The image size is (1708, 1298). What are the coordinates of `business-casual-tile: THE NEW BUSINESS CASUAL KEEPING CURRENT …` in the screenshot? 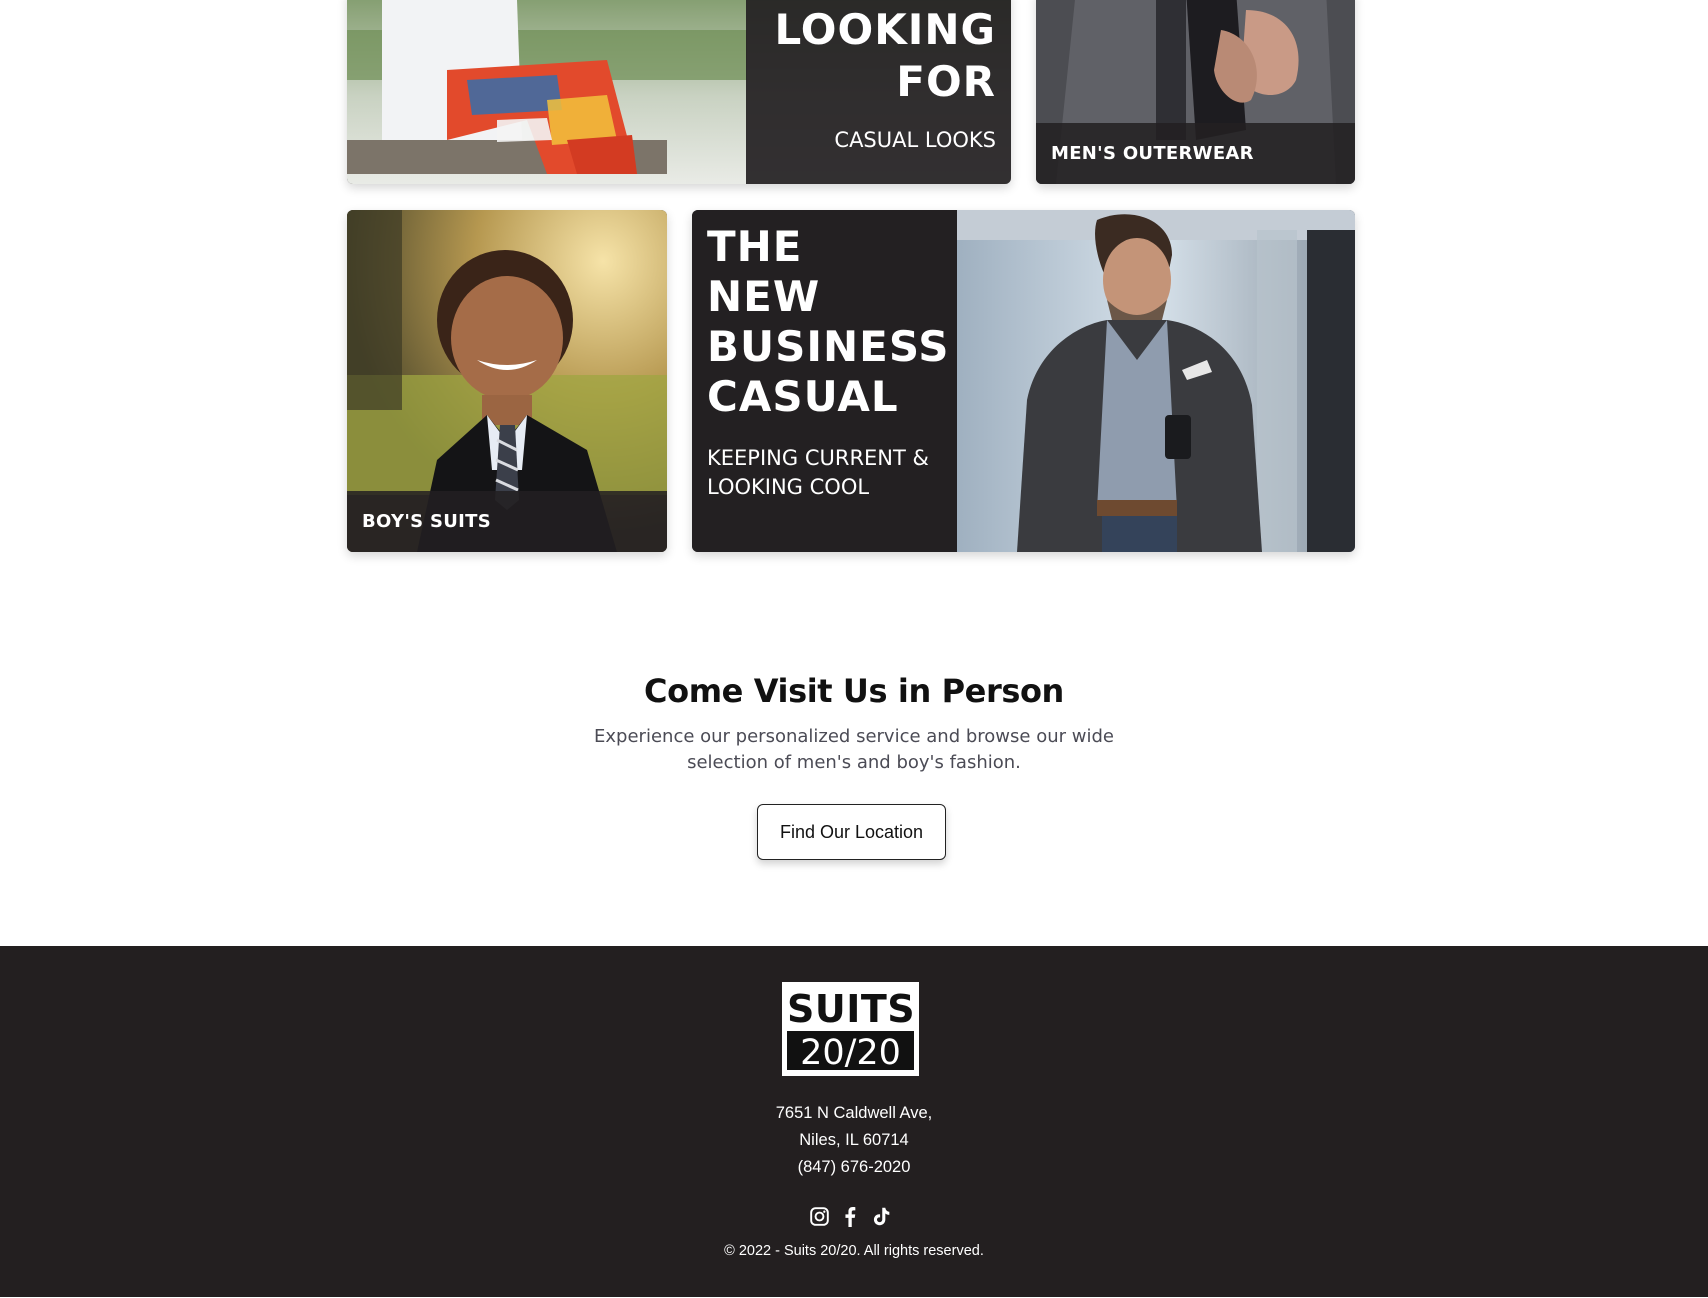 It's located at (1023, 381).